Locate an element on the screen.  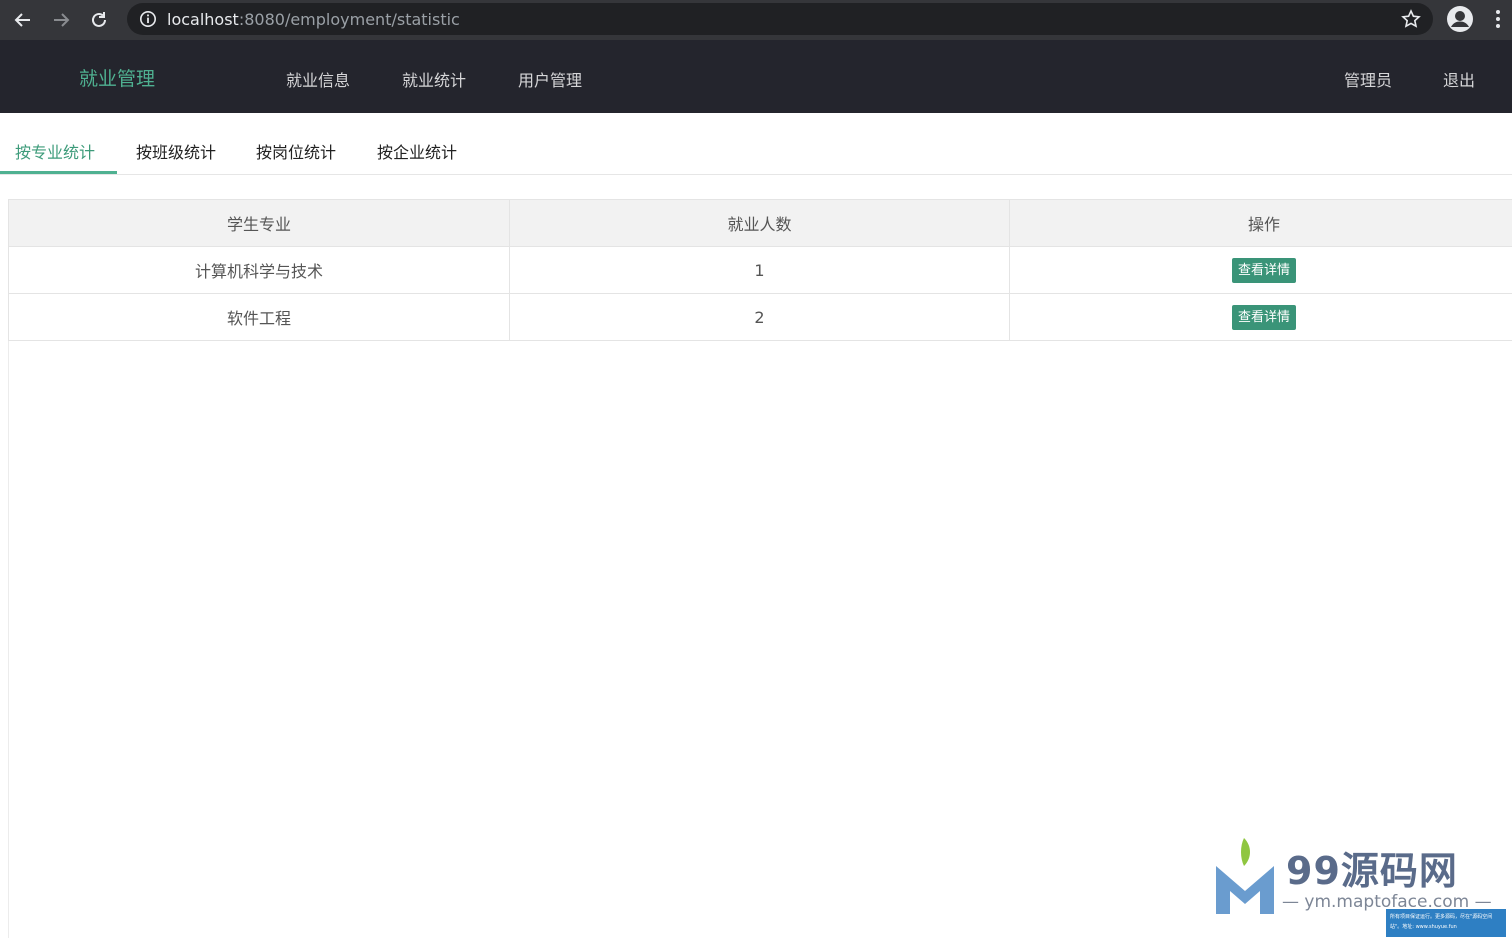
logout-link: 退出 is located at coordinates (1459, 79).